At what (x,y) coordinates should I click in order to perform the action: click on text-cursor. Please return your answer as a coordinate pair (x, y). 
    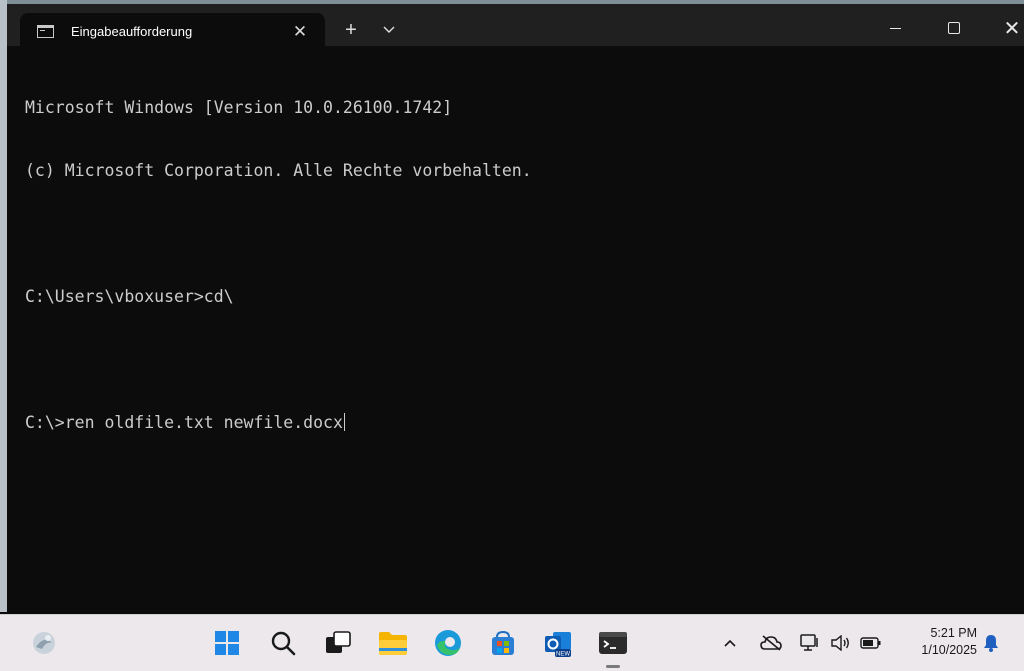
    Looking at the image, I should click on (344, 422).